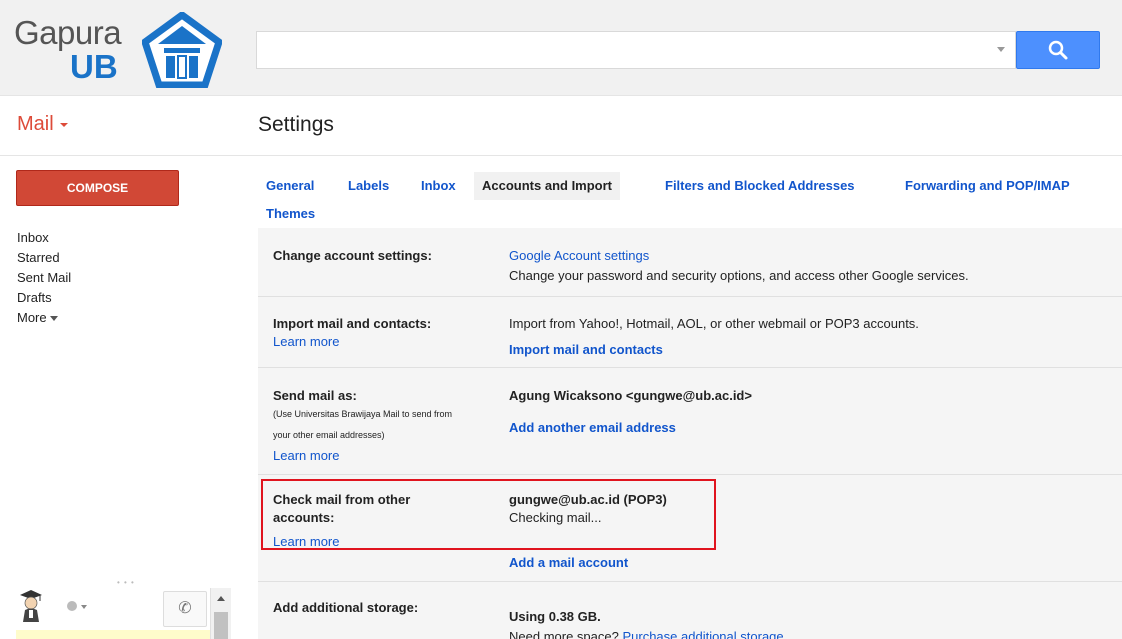  What do you see at coordinates (221, 598) in the screenshot?
I see `scroll-up-arrow-icon` at bounding box center [221, 598].